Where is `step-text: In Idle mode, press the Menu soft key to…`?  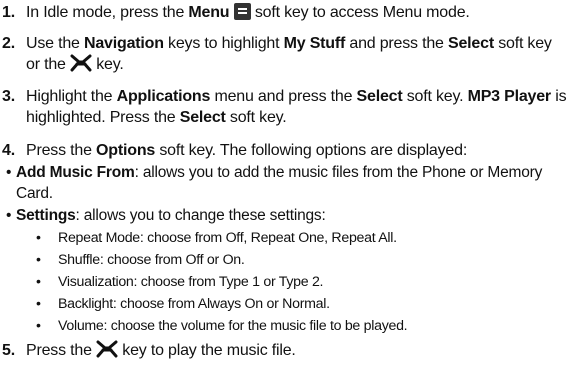
step-text: In Idle mode, press the Menu soft key to… is located at coordinates (248, 12).